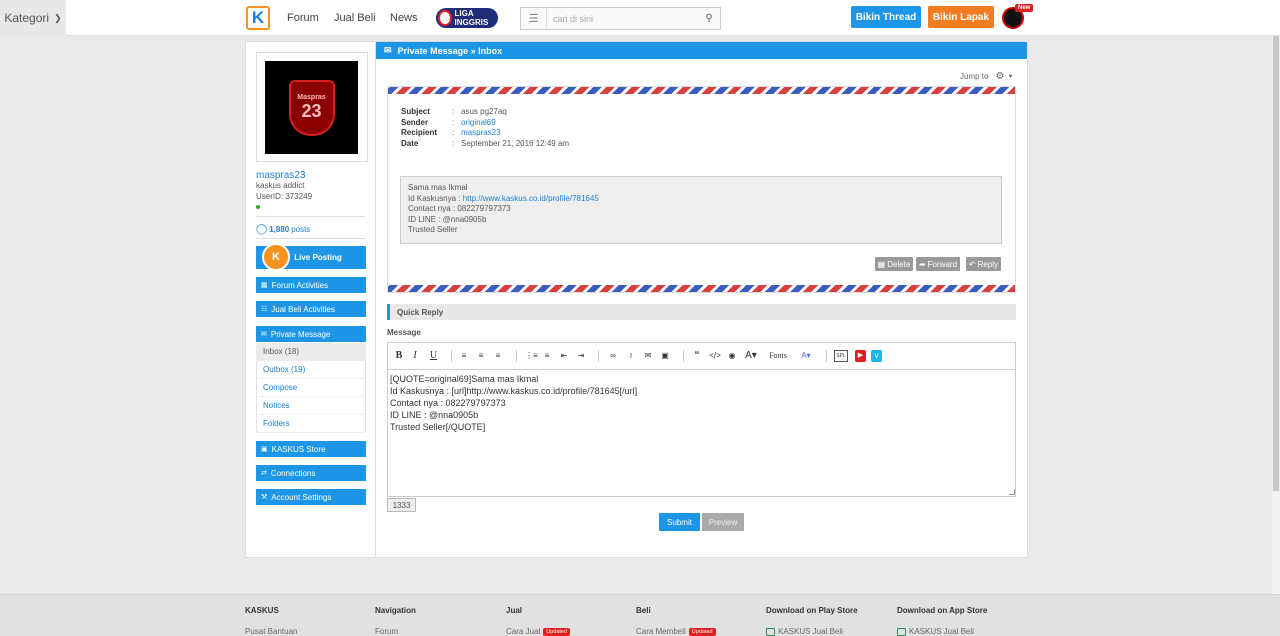  I want to click on wrench-icon: ⚒, so click(264, 497).